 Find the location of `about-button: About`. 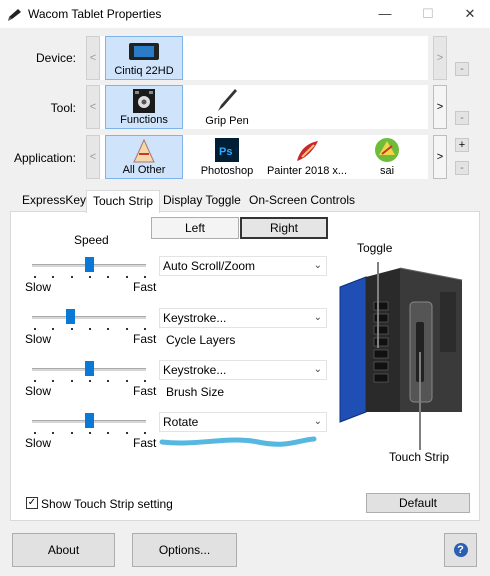

about-button: About is located at coordinates (63, 550).